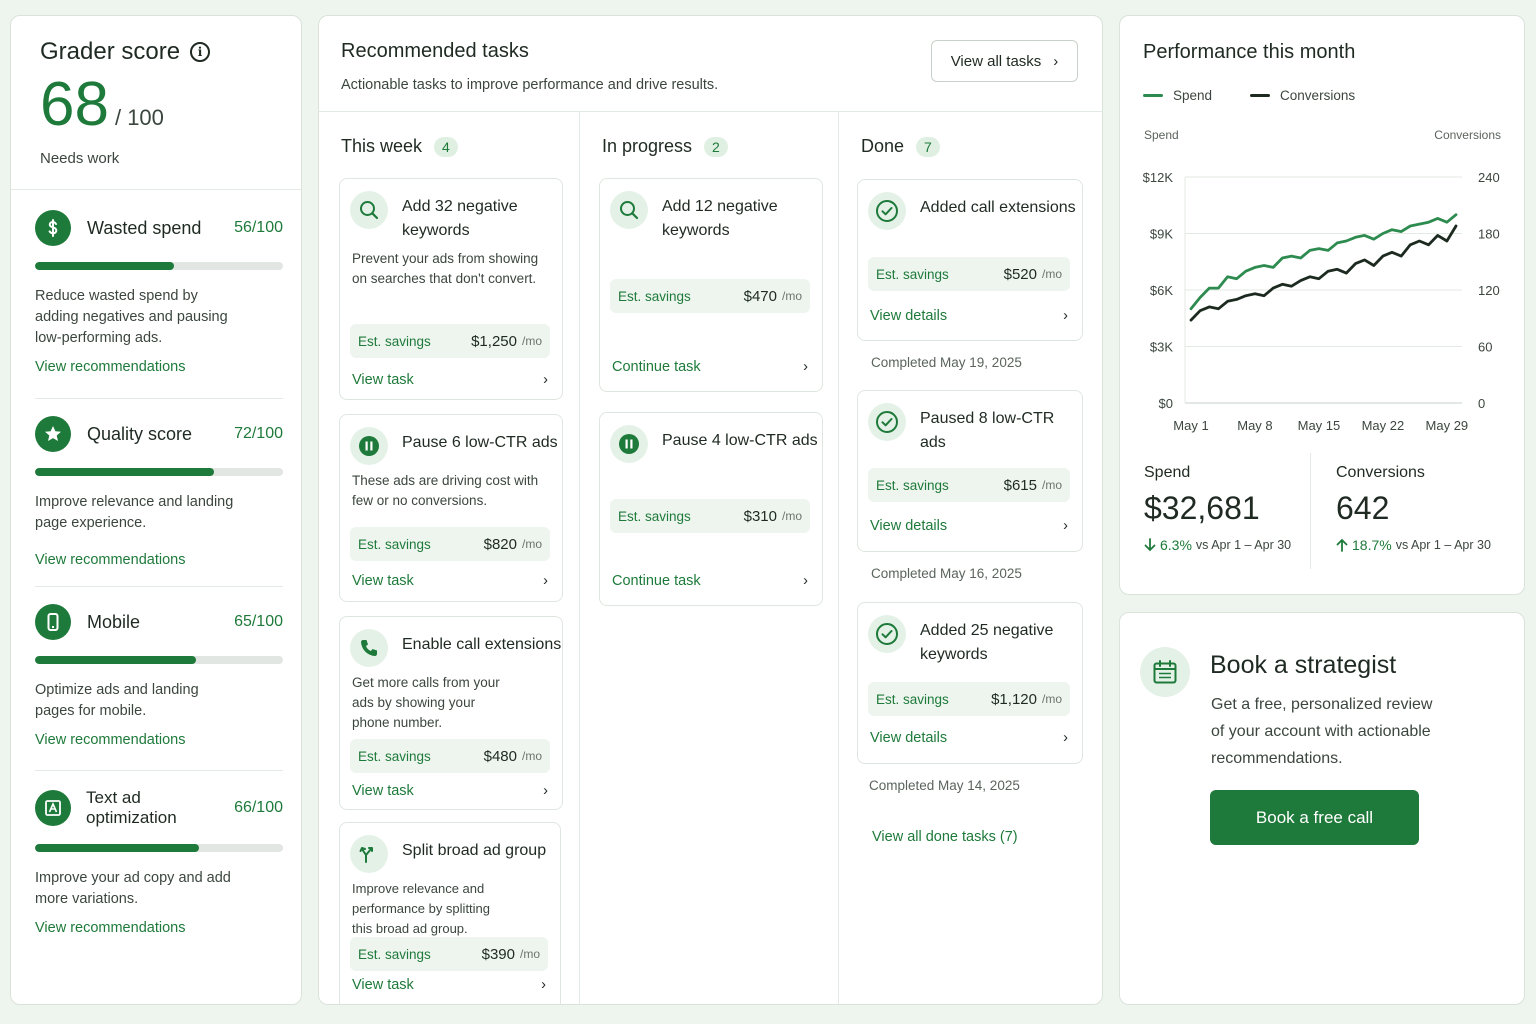 This screenshot has height=1024, width=1536. Describe the element at coordinates (629, 210) in the screenshot. I see `search-icon` at that location.